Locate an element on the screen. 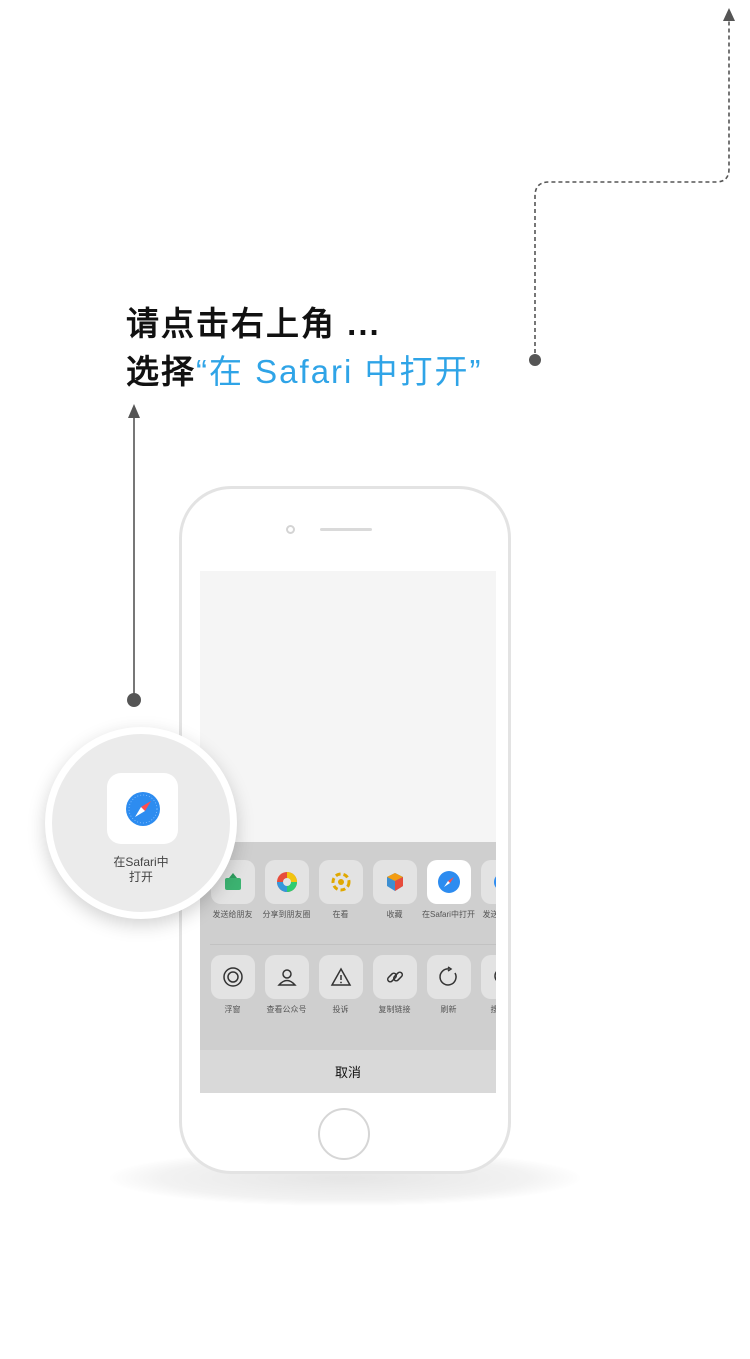 The image size is (750, 1359). share-item-wow: 在看 is located at coordinates (340, 890).